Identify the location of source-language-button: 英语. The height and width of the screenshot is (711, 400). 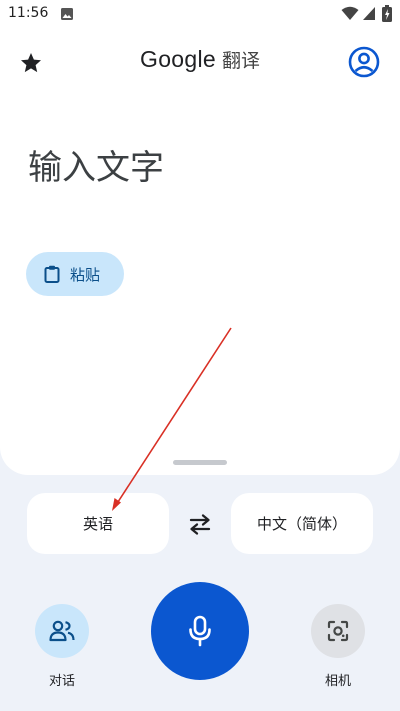
(98, 523).